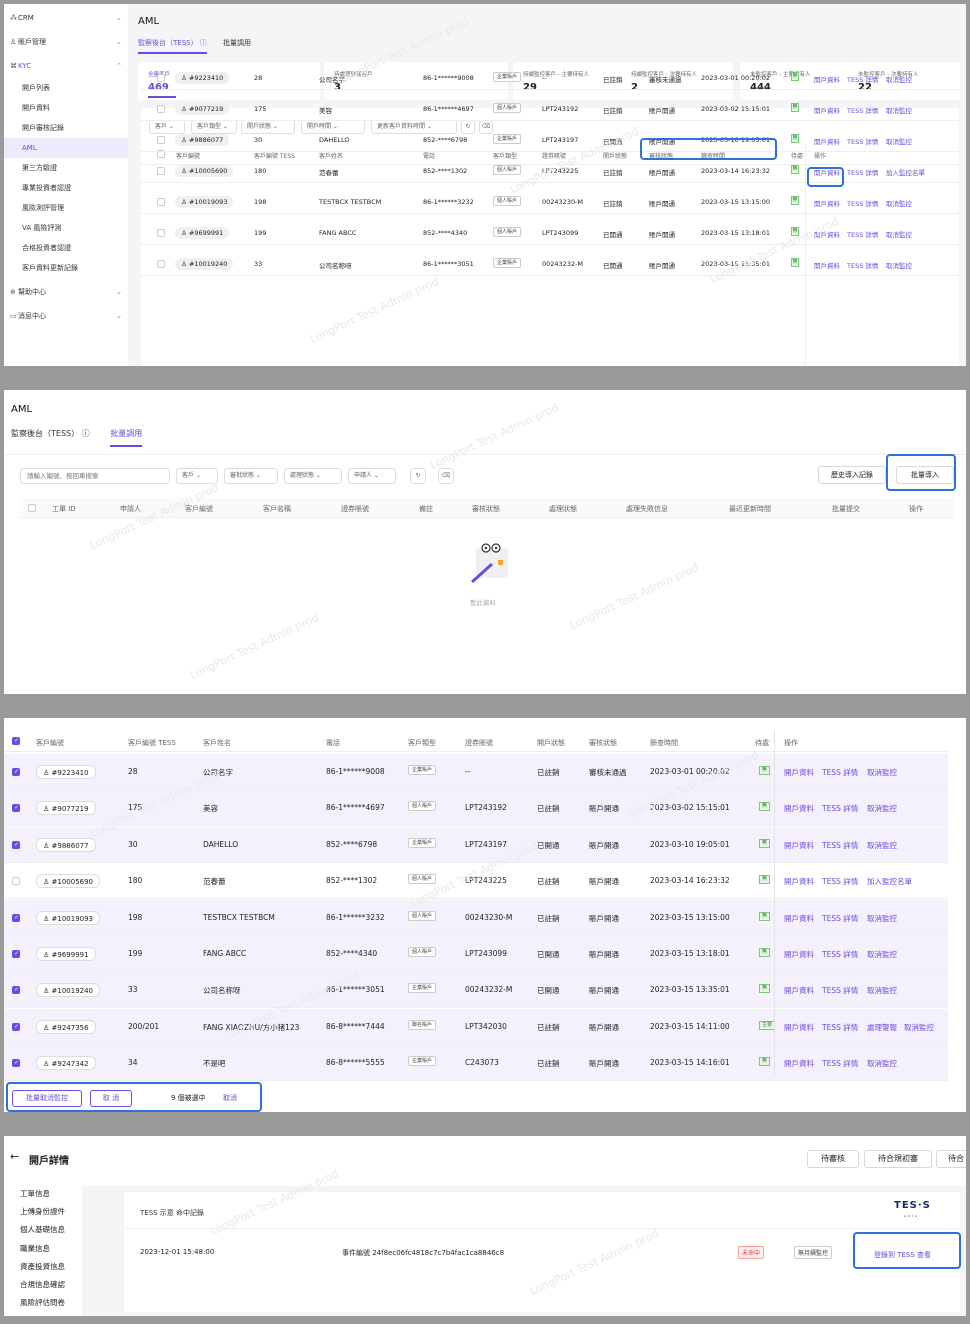 This screenshot has height=1324, width=970. I want to click on status-tab: 待合, so click(951, 1159).